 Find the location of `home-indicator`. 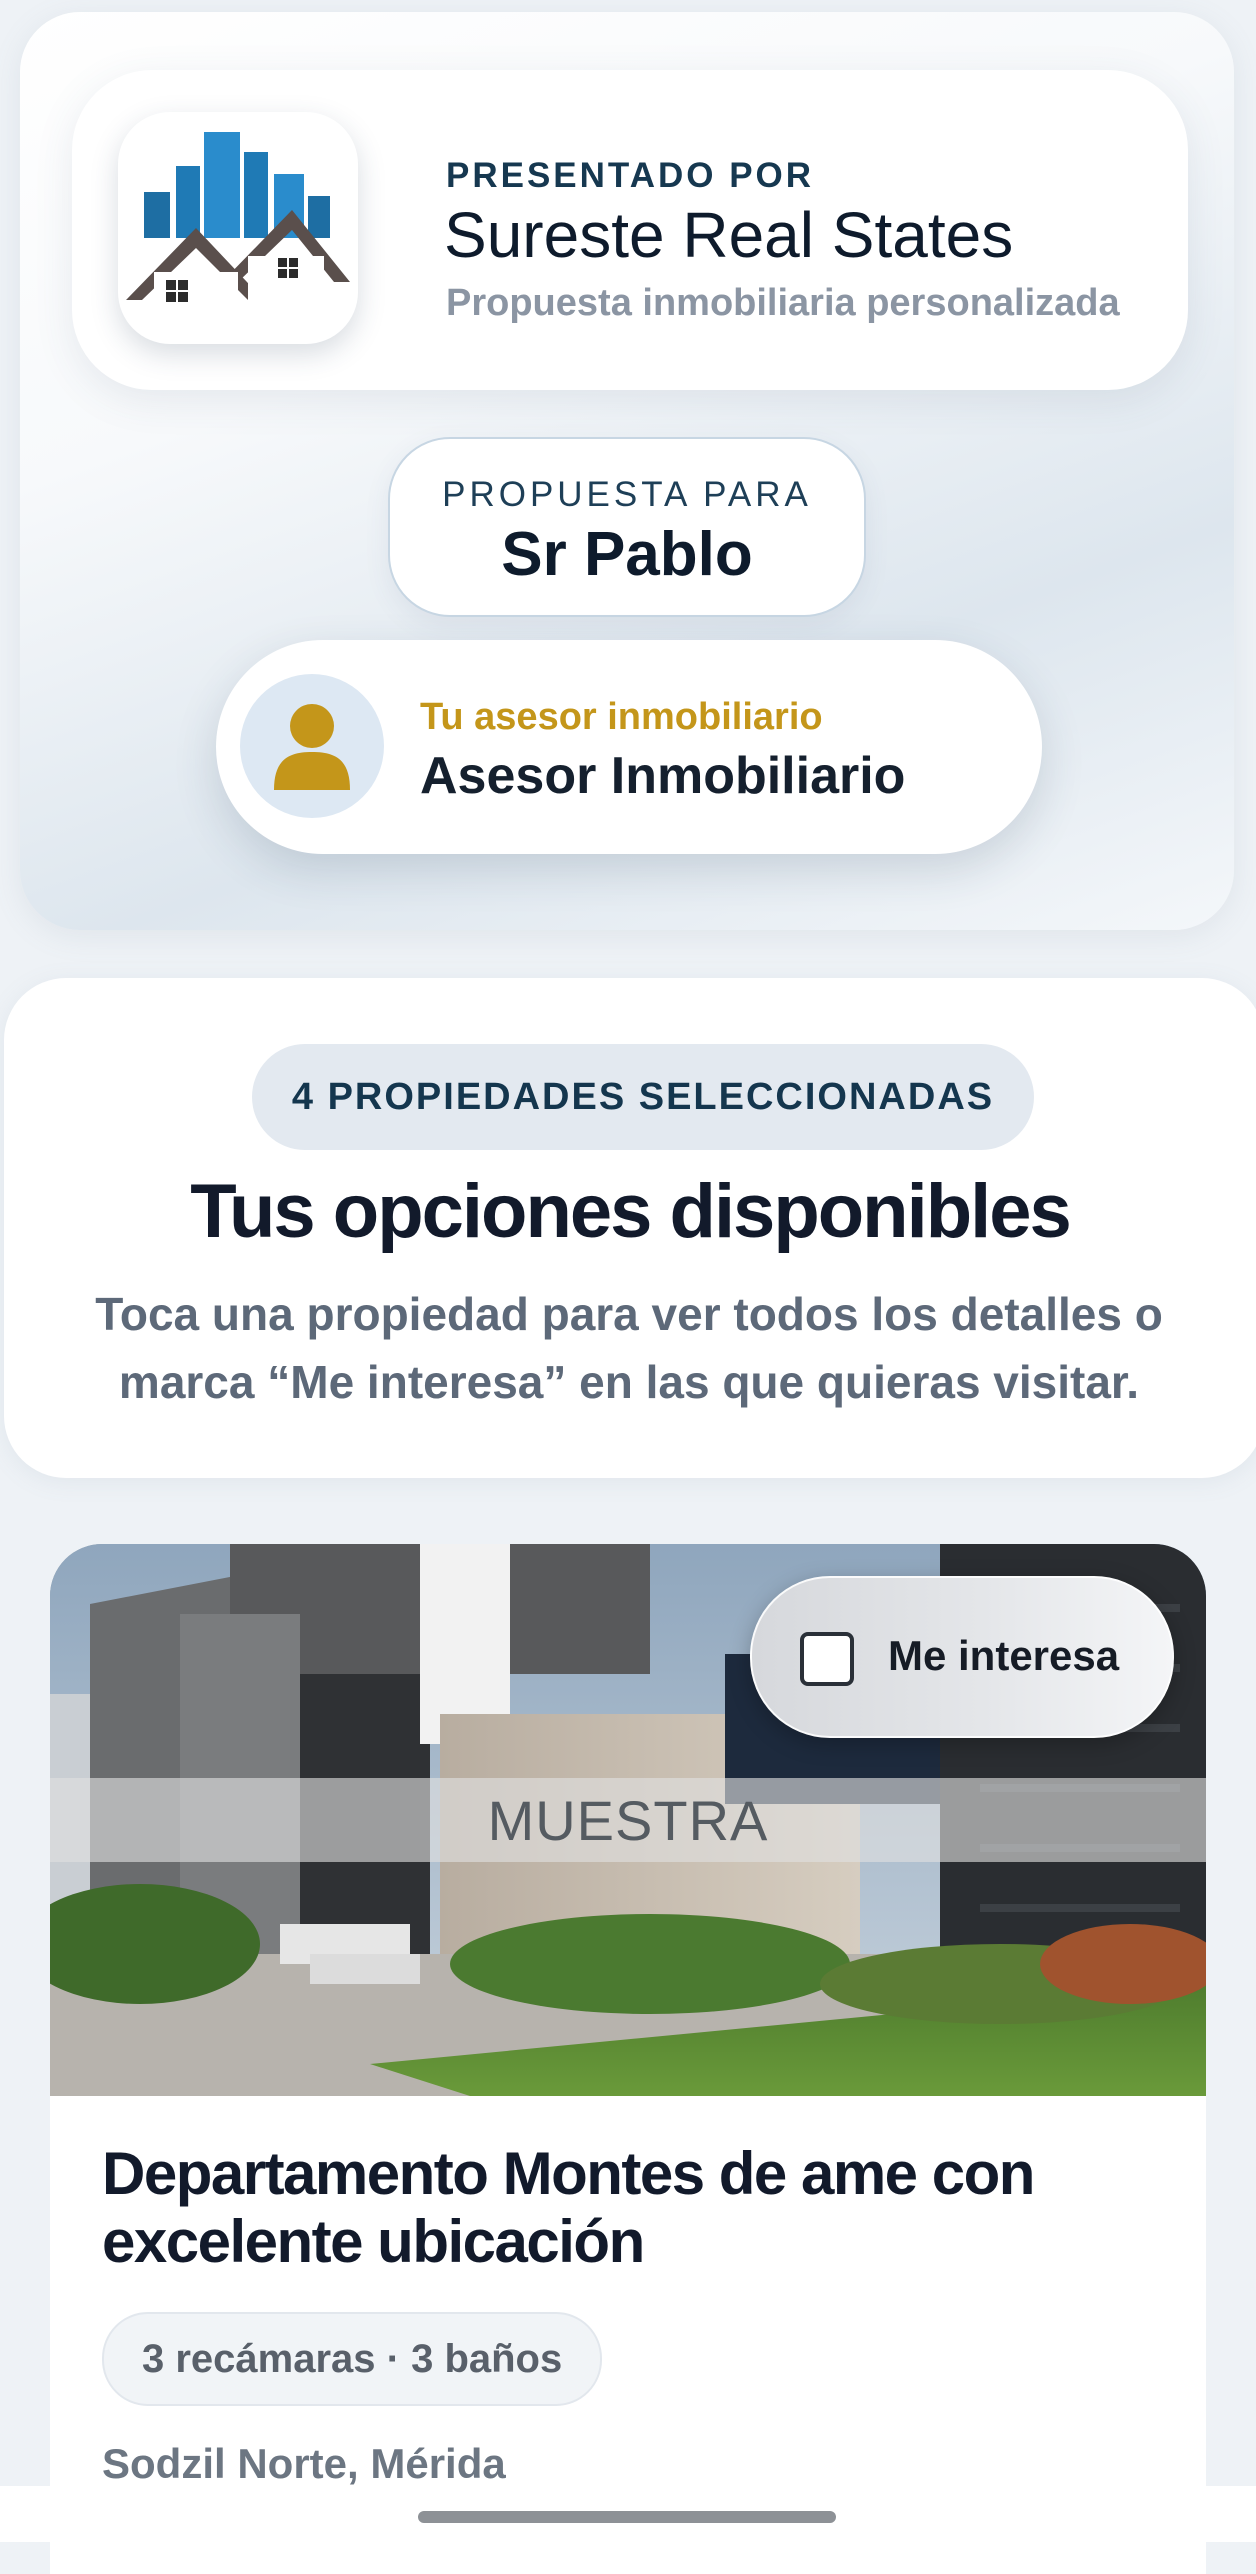

home-indicator is located at coordinates (627, 2517).